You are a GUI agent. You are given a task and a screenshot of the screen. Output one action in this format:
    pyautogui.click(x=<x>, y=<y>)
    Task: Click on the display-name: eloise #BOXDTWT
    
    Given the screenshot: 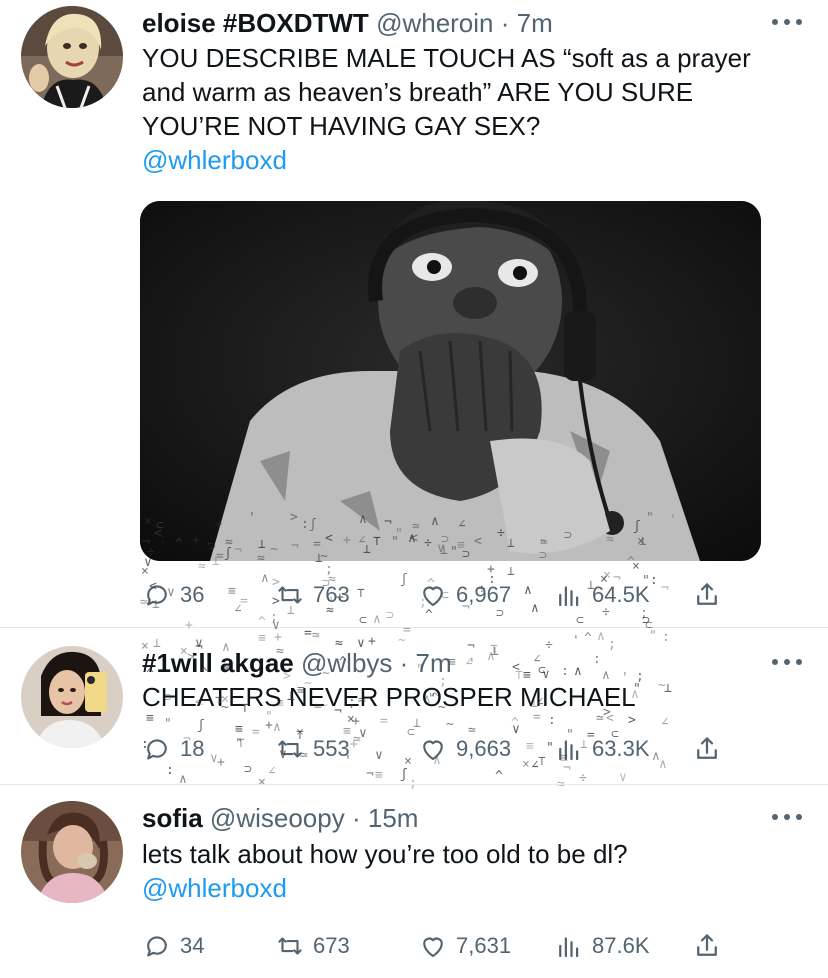 What is the action you would take?
    pyautogui.click(x=255, y=23)
    